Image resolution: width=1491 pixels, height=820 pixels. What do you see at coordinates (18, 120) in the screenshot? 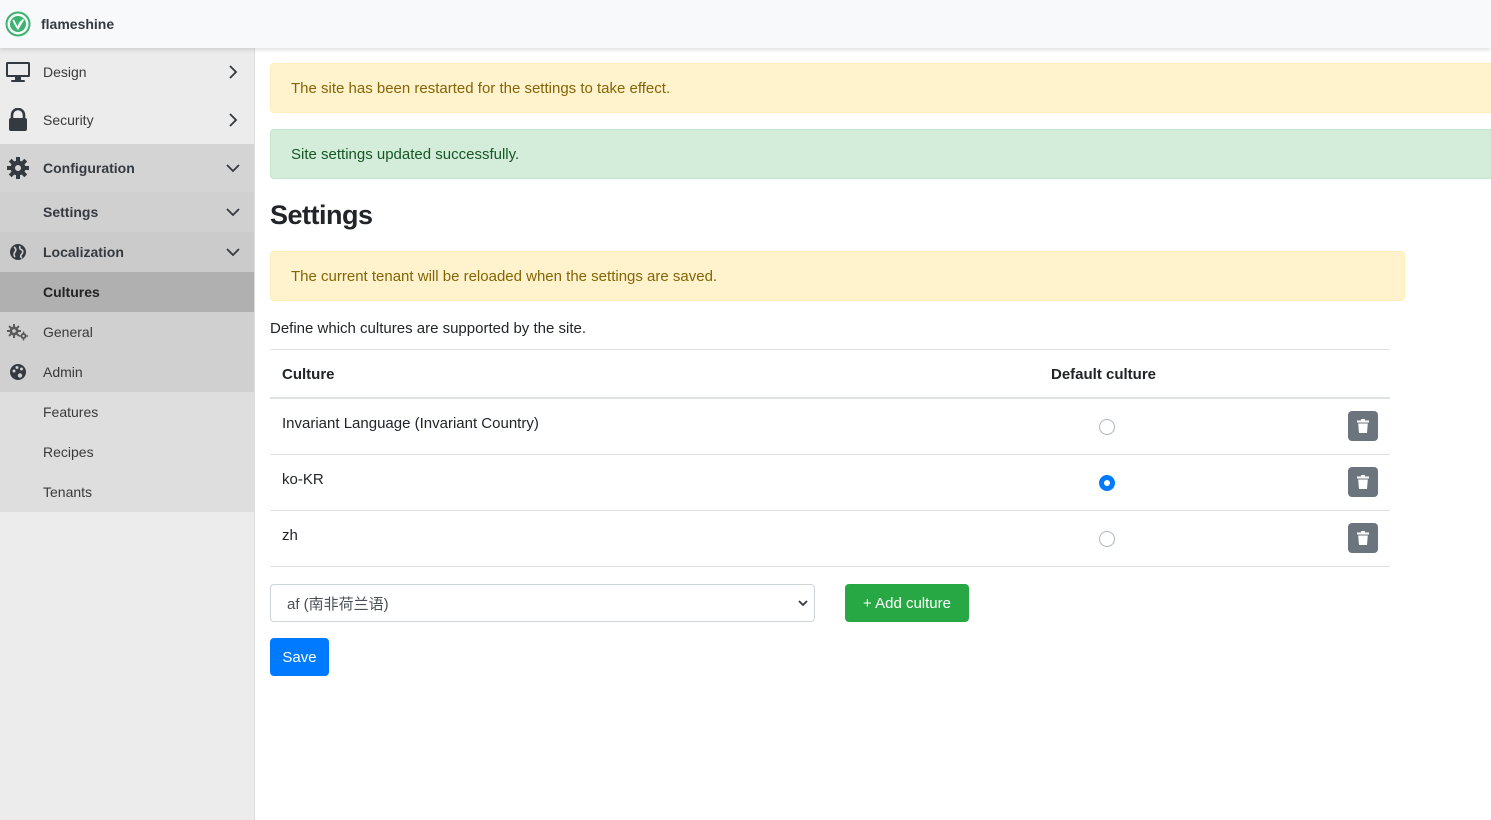
I see `lock-icon` at bounding box center [18, 120].